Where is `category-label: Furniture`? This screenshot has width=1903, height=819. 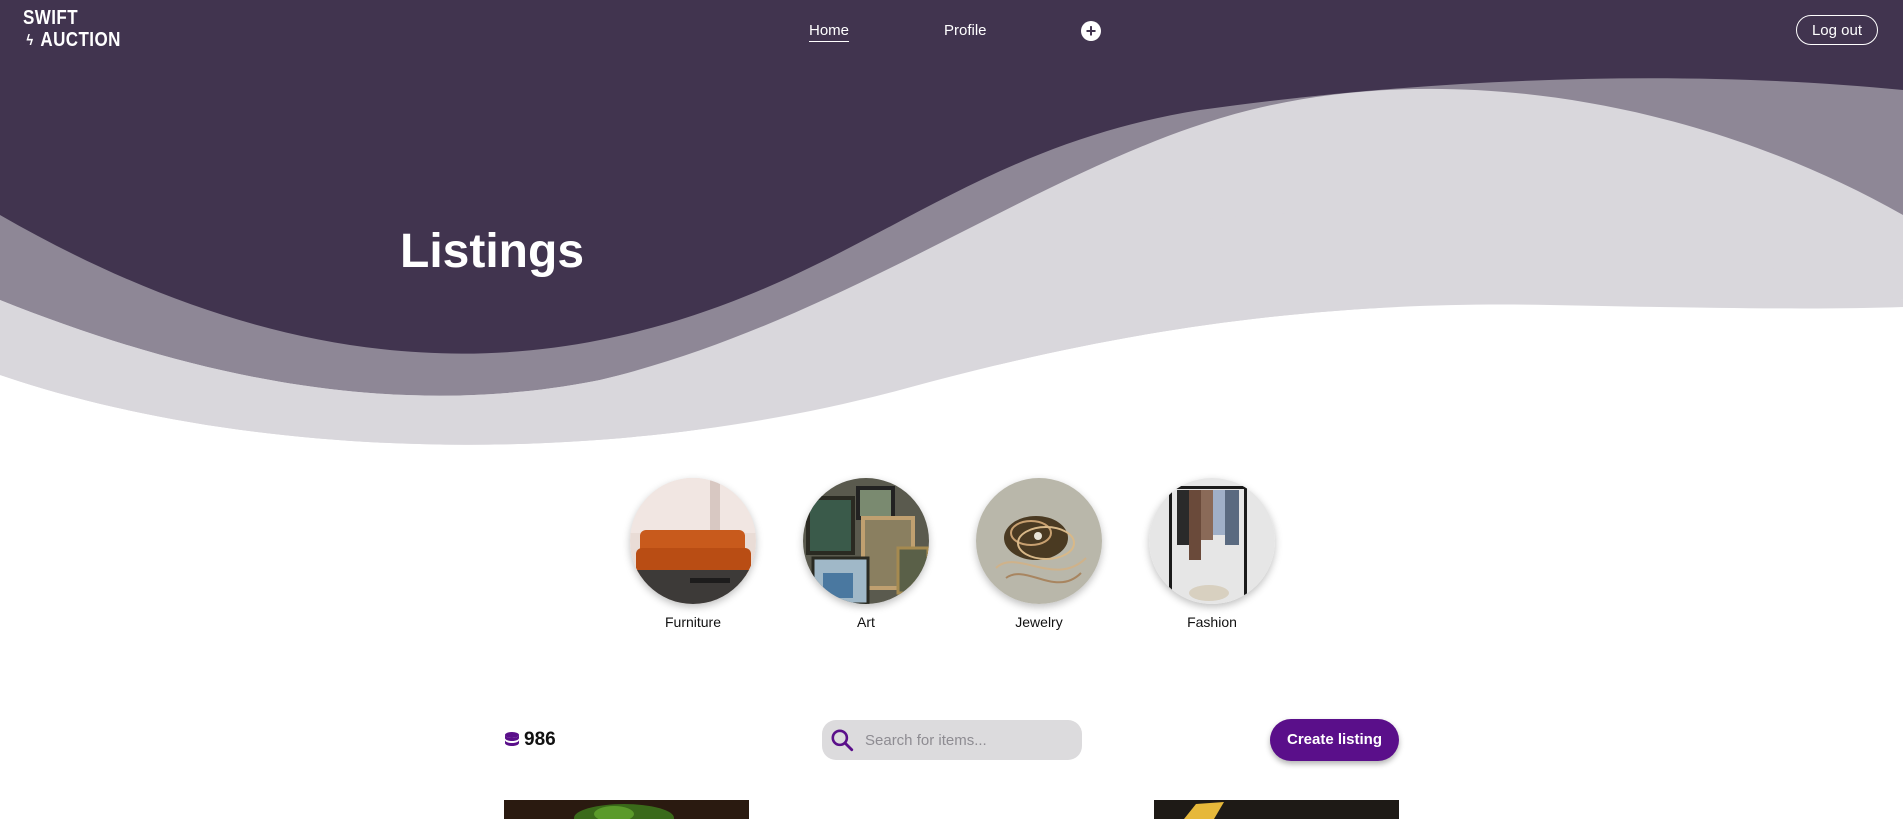
category-label: Furniture is located at coordinates (693, 622).